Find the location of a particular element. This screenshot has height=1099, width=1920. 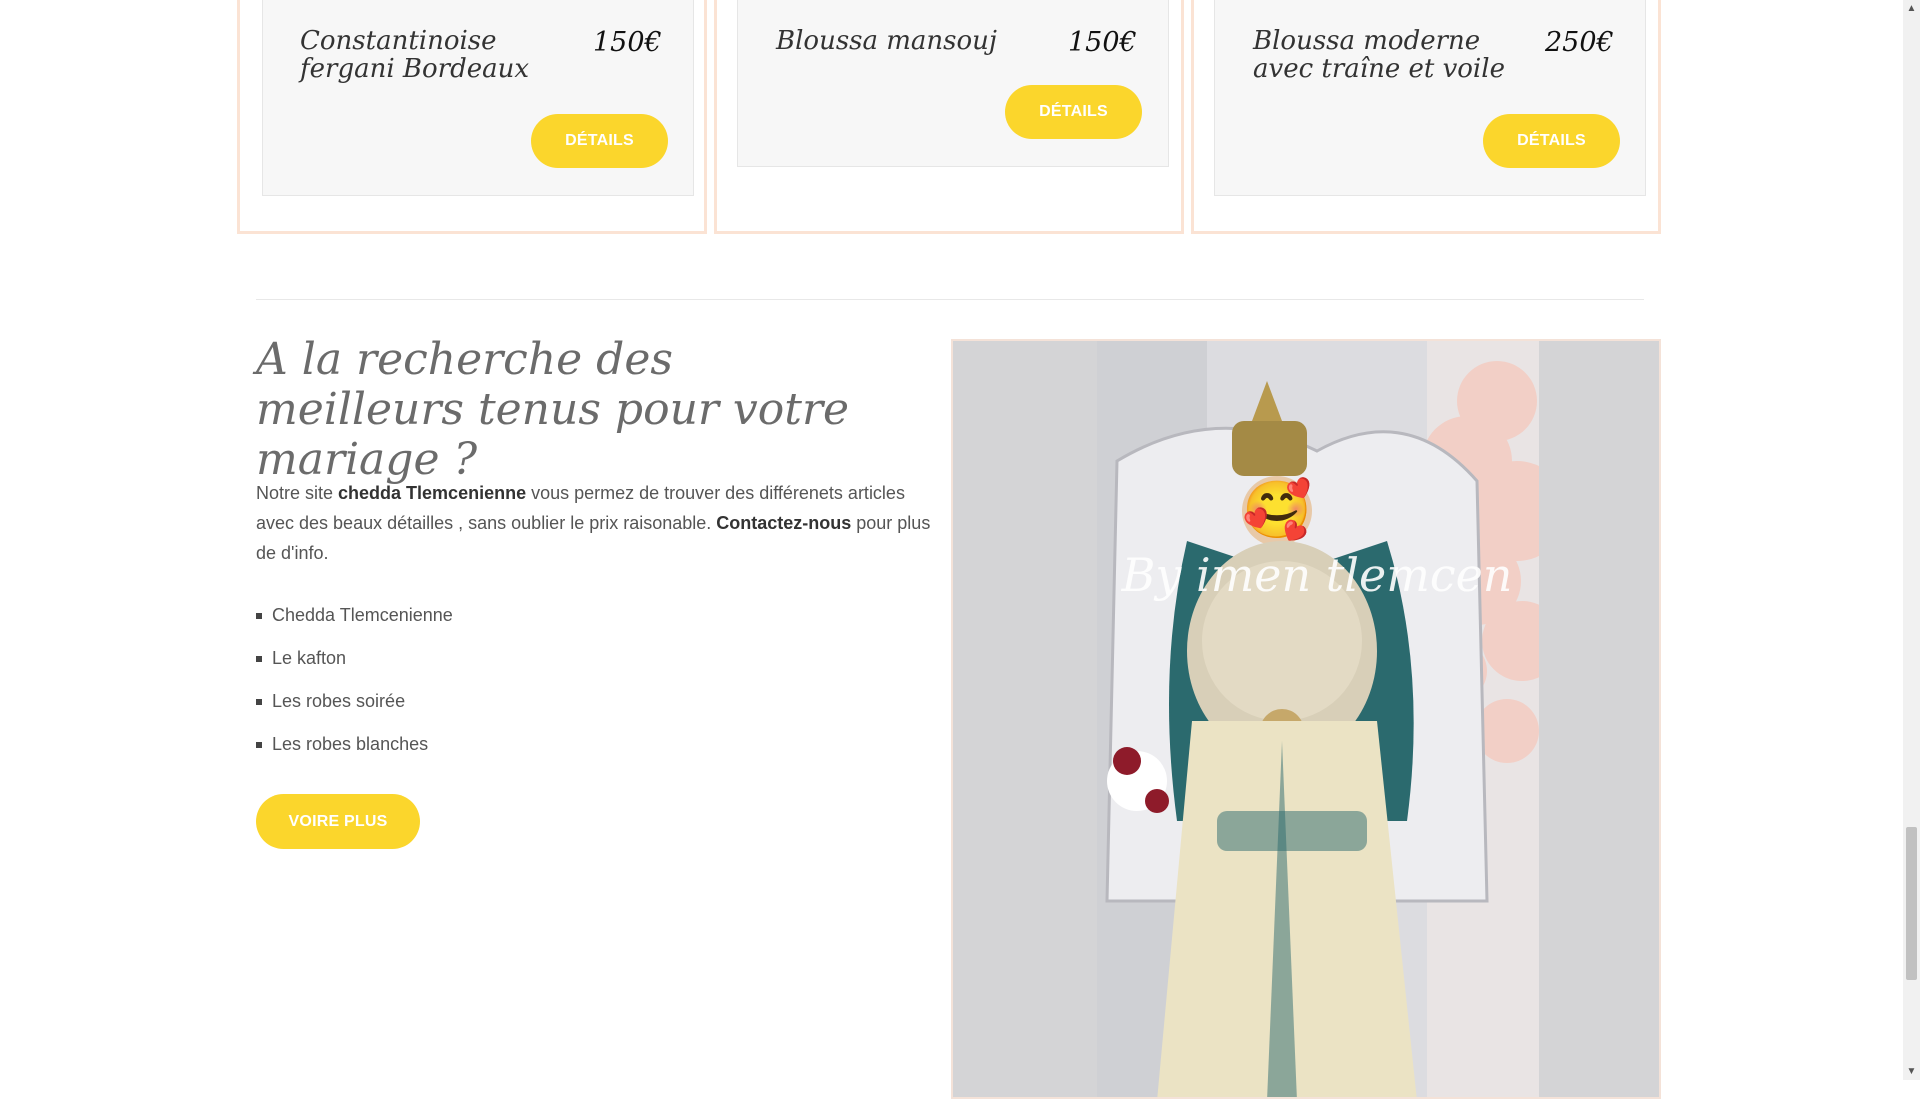

product-card: Bloussa mansouj 150€ DÉTAILS is located at coordinates (953, 83).